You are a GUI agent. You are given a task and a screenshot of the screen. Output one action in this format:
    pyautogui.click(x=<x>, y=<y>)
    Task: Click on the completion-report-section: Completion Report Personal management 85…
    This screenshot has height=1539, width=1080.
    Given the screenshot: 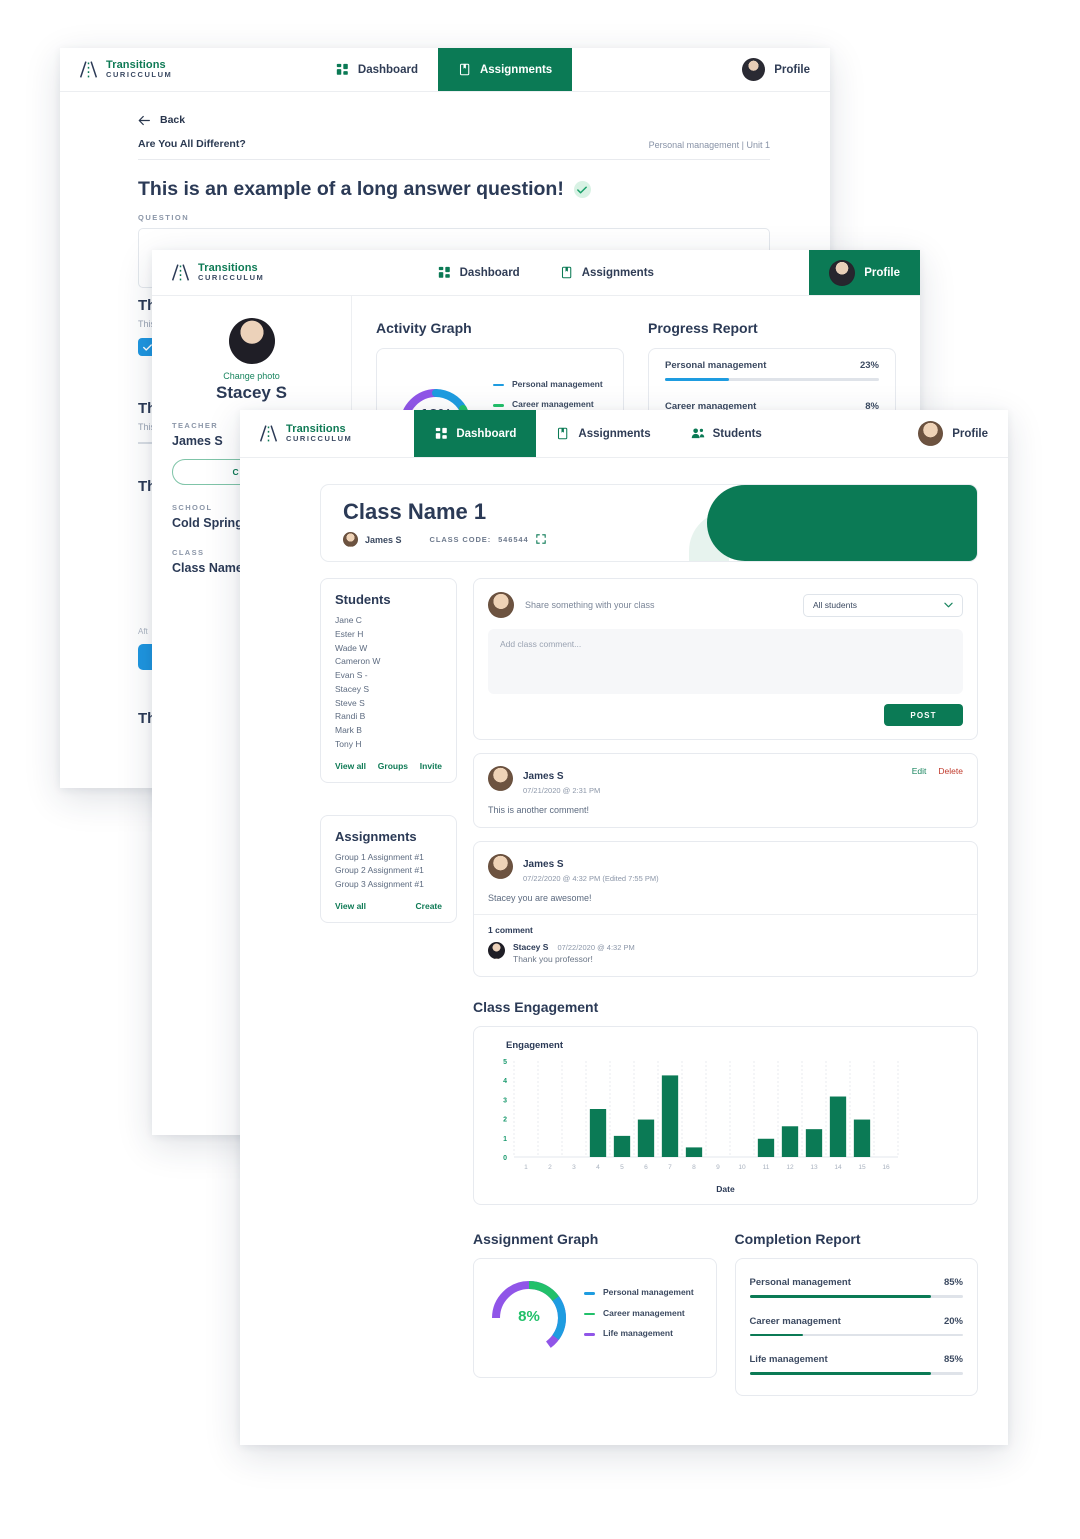 What is the action you would take?
    pyautogui.click(x=856, y=1302)
    